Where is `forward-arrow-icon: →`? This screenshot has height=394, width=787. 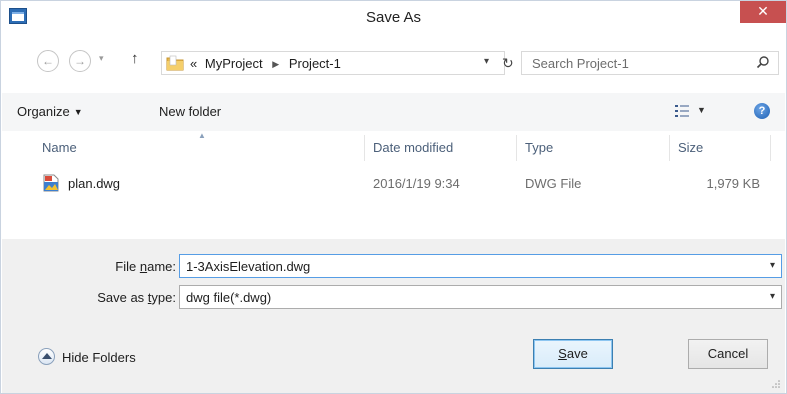 forward-arrow-icon: → is located at coordinates (80, 61).